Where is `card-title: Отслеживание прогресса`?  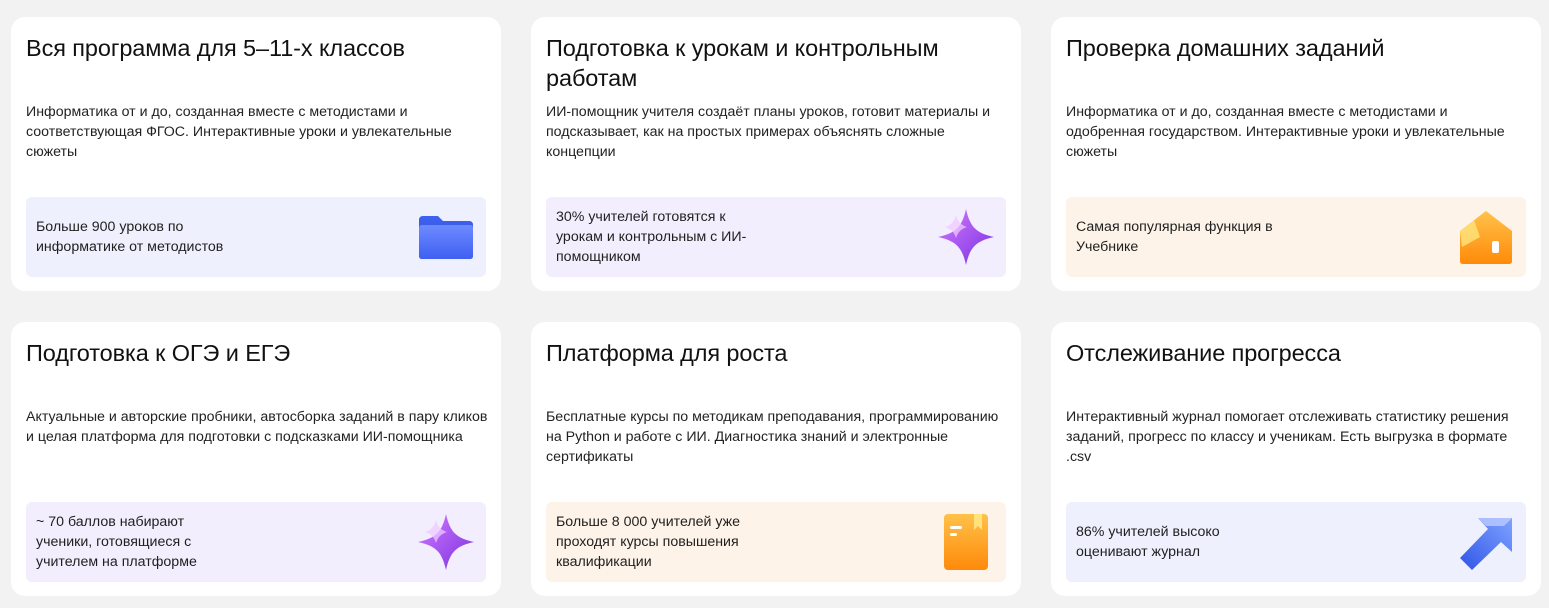
card-title: Отслеживание прогресса is located at coordinates (1203, 353).